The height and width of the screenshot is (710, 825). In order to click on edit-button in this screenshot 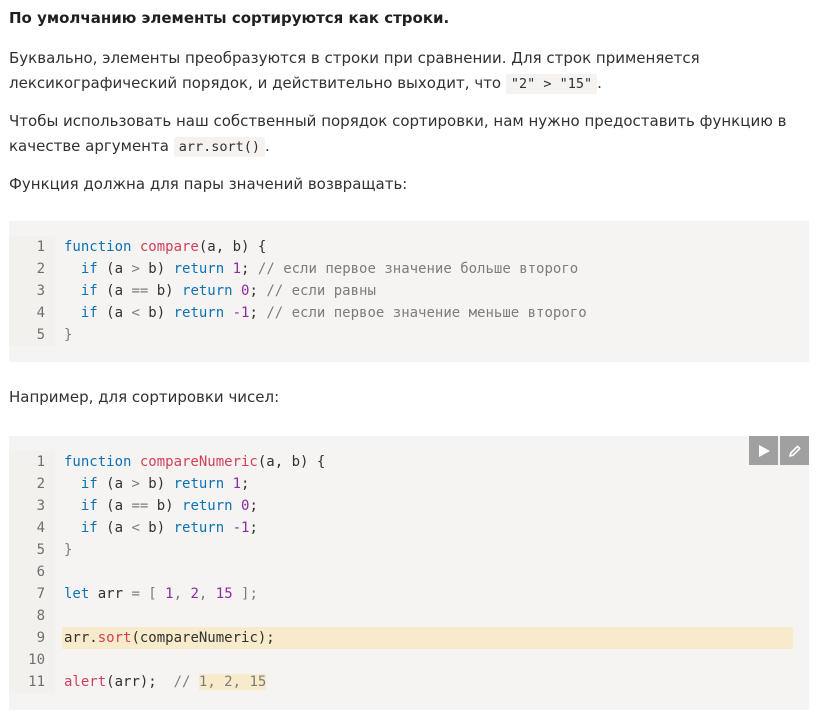, I will do `click(794, 450)`.